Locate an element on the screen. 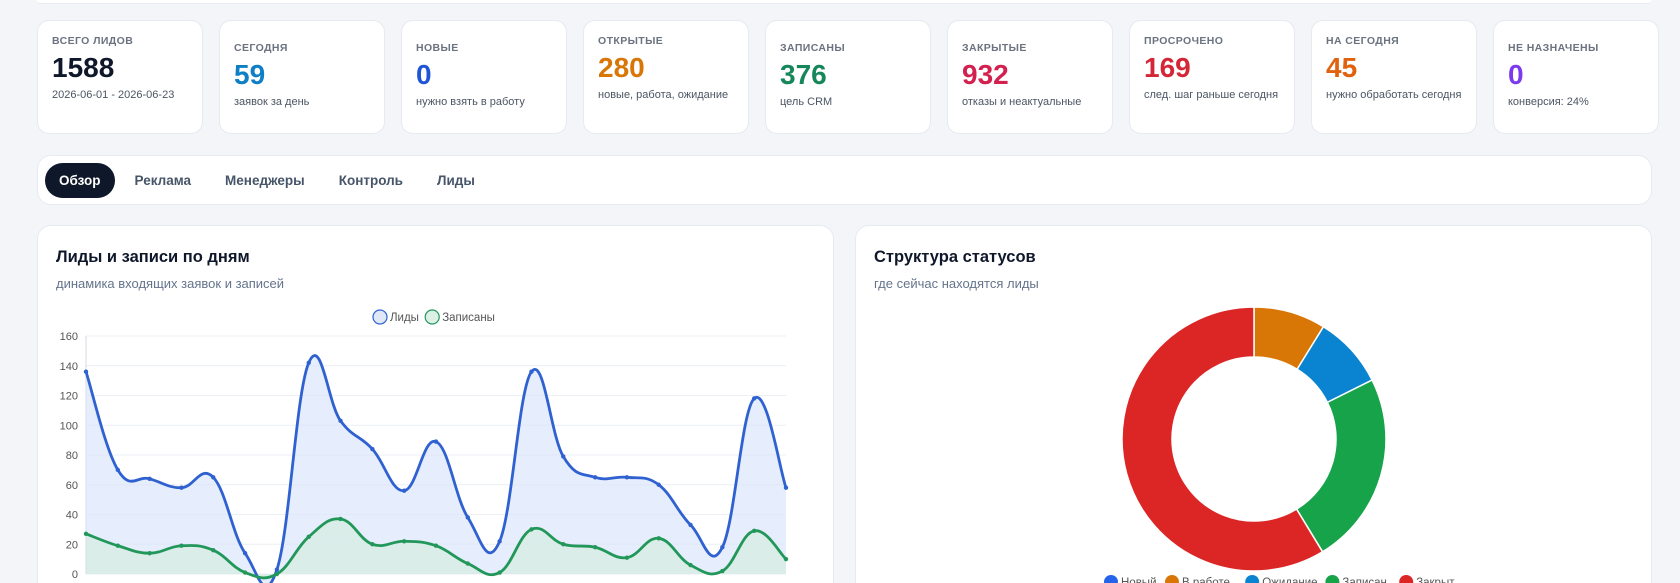 This screenshot has width=1680, height=583. tab-ads: Реклама is located at coordinates (163, 180).